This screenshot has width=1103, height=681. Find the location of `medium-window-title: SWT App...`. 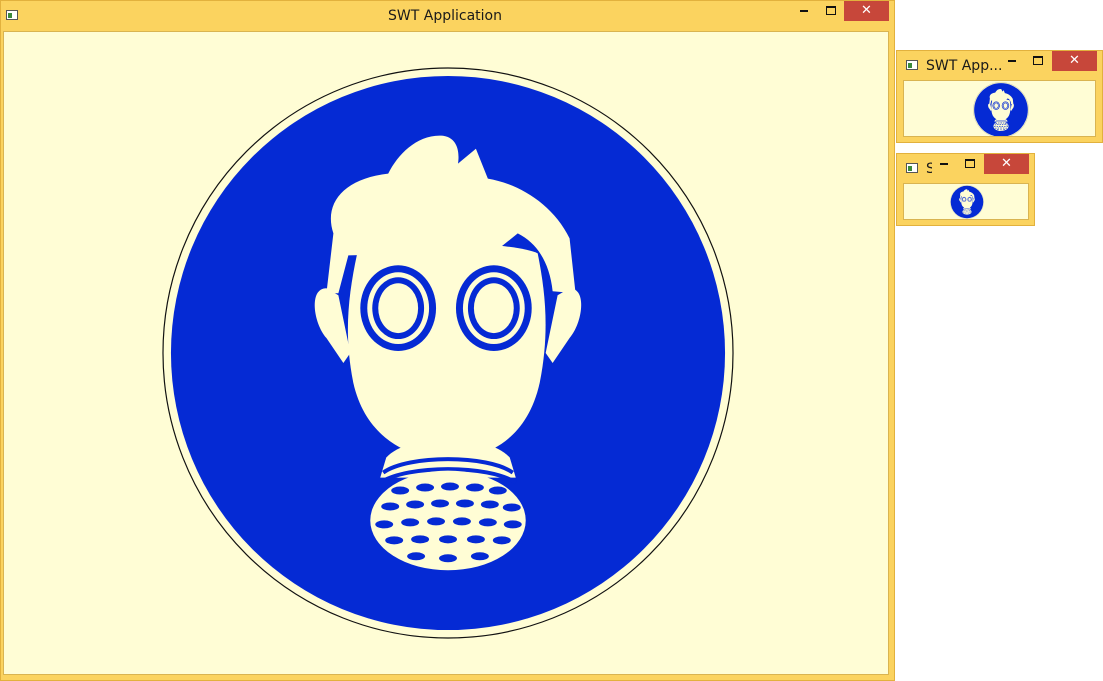

medium-window-title: SWT App... is located at coordinates (963, 66).